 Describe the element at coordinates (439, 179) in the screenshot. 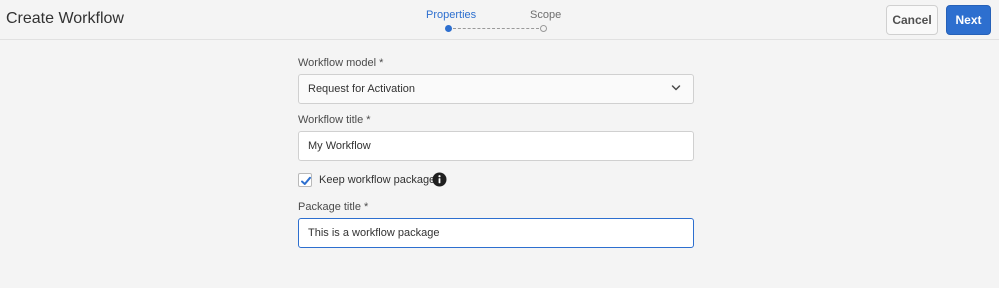

I see `info-icon` at that location.